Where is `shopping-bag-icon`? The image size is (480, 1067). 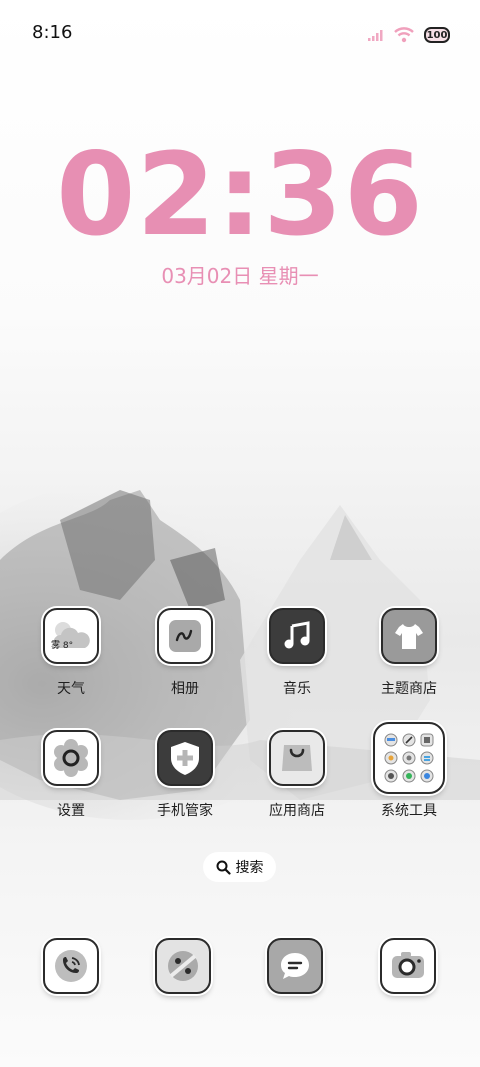 shopping-bag-icon is located at coordinates (297, 758).